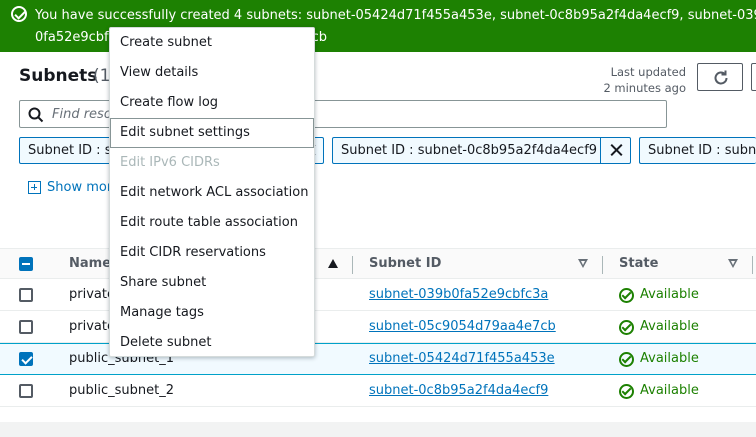 This screenshot has height=437, width=756. I want to click on success-check-icon, so click(19, 14).